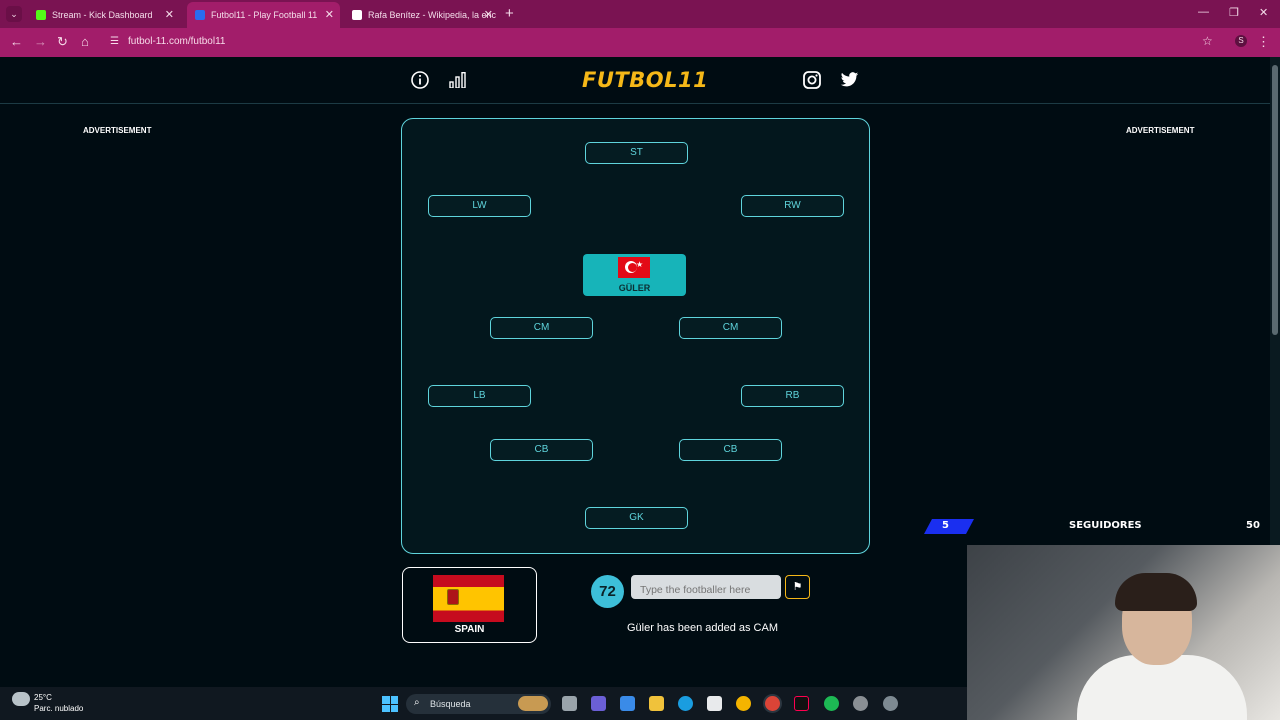 The width and height of the screenshot is (1280, 720). Describe the element at coordinates (541, 450) in the screenshot. I see `slot-cb-left: CB` at that location.